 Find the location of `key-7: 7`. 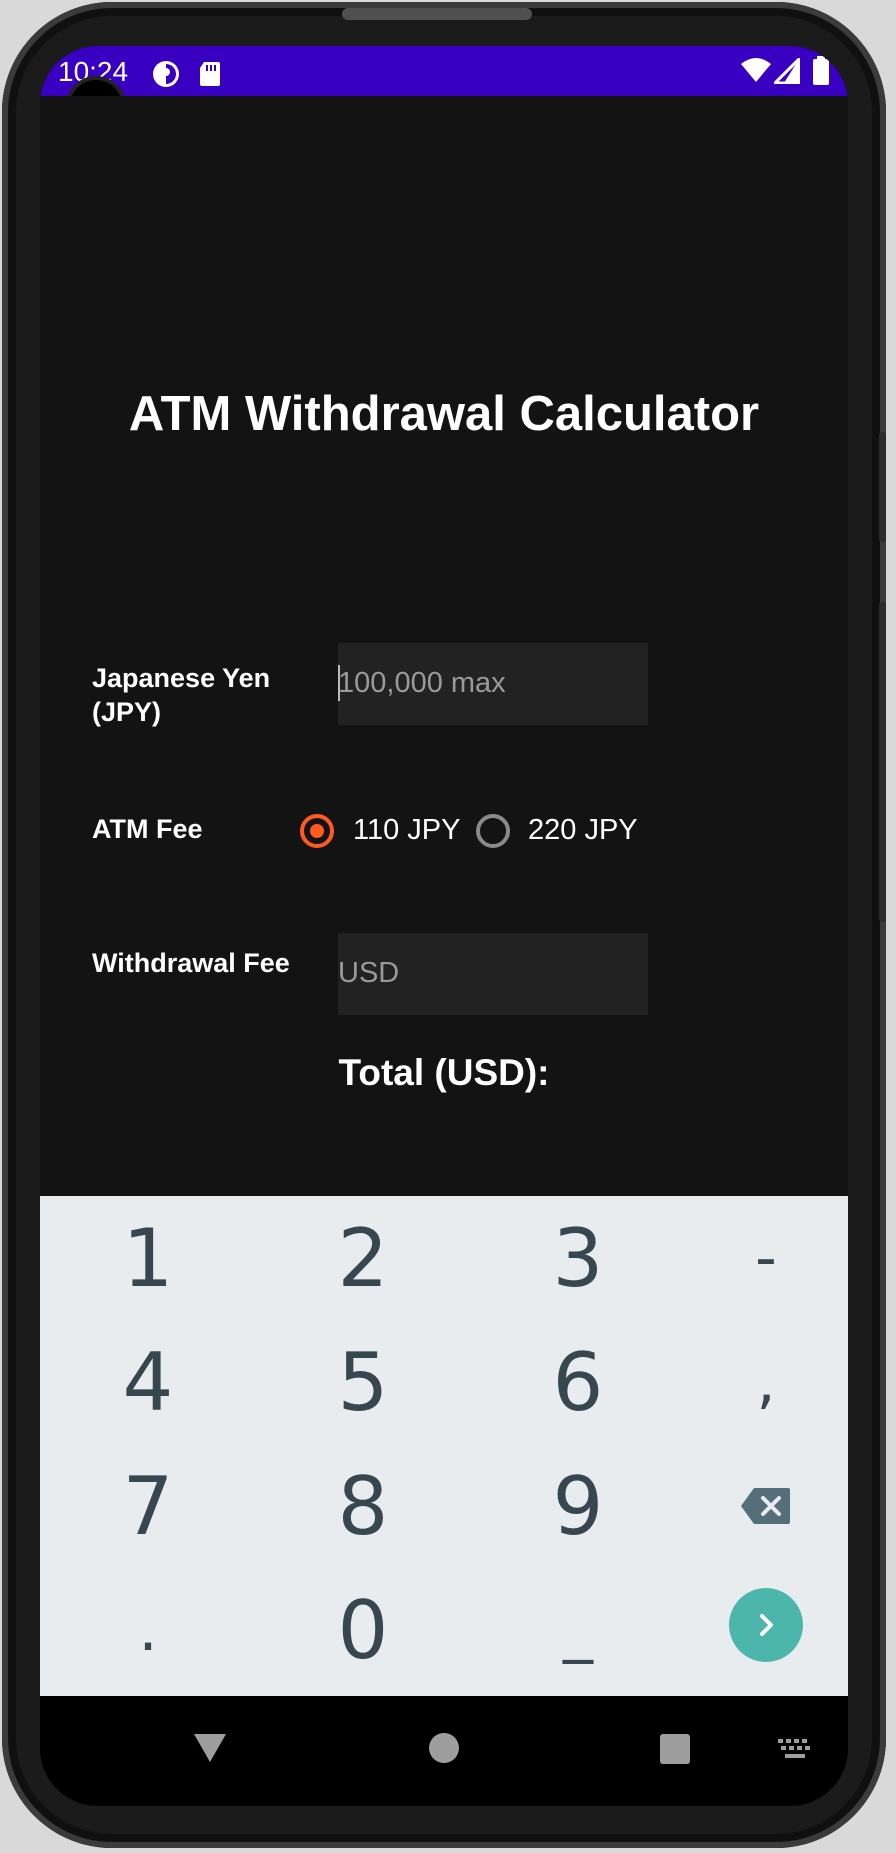

key-7: 7 is located at coordinates (148, 1506).